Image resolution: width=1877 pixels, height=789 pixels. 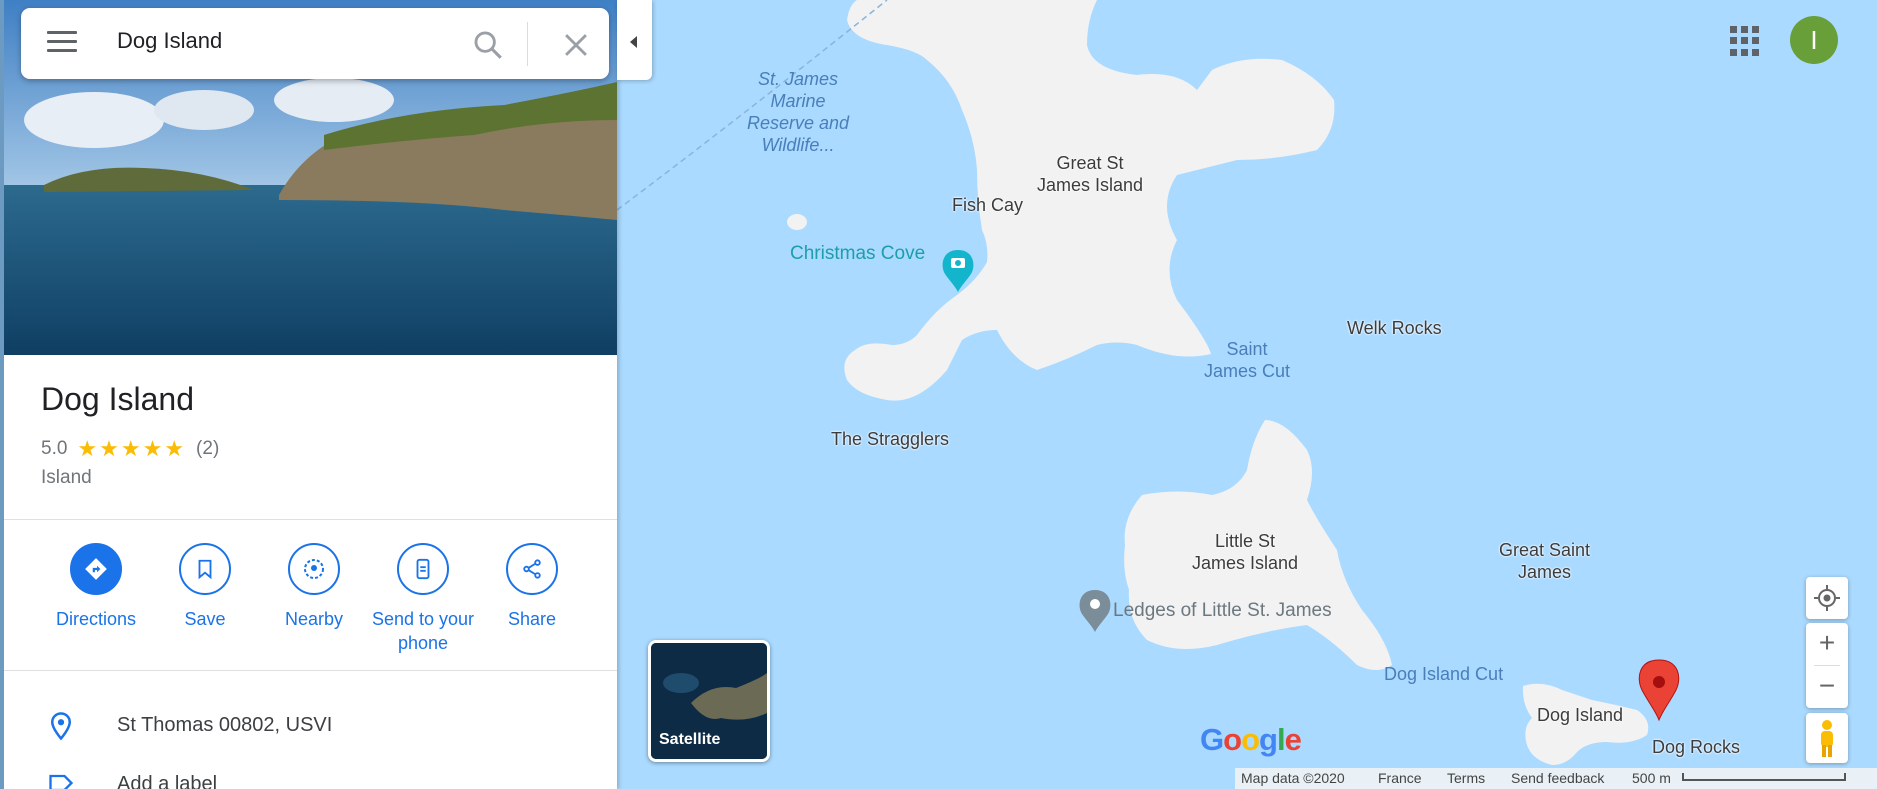 I want to click on address-row: St Thomas 00802, USVI, so click(x=310, y=726).